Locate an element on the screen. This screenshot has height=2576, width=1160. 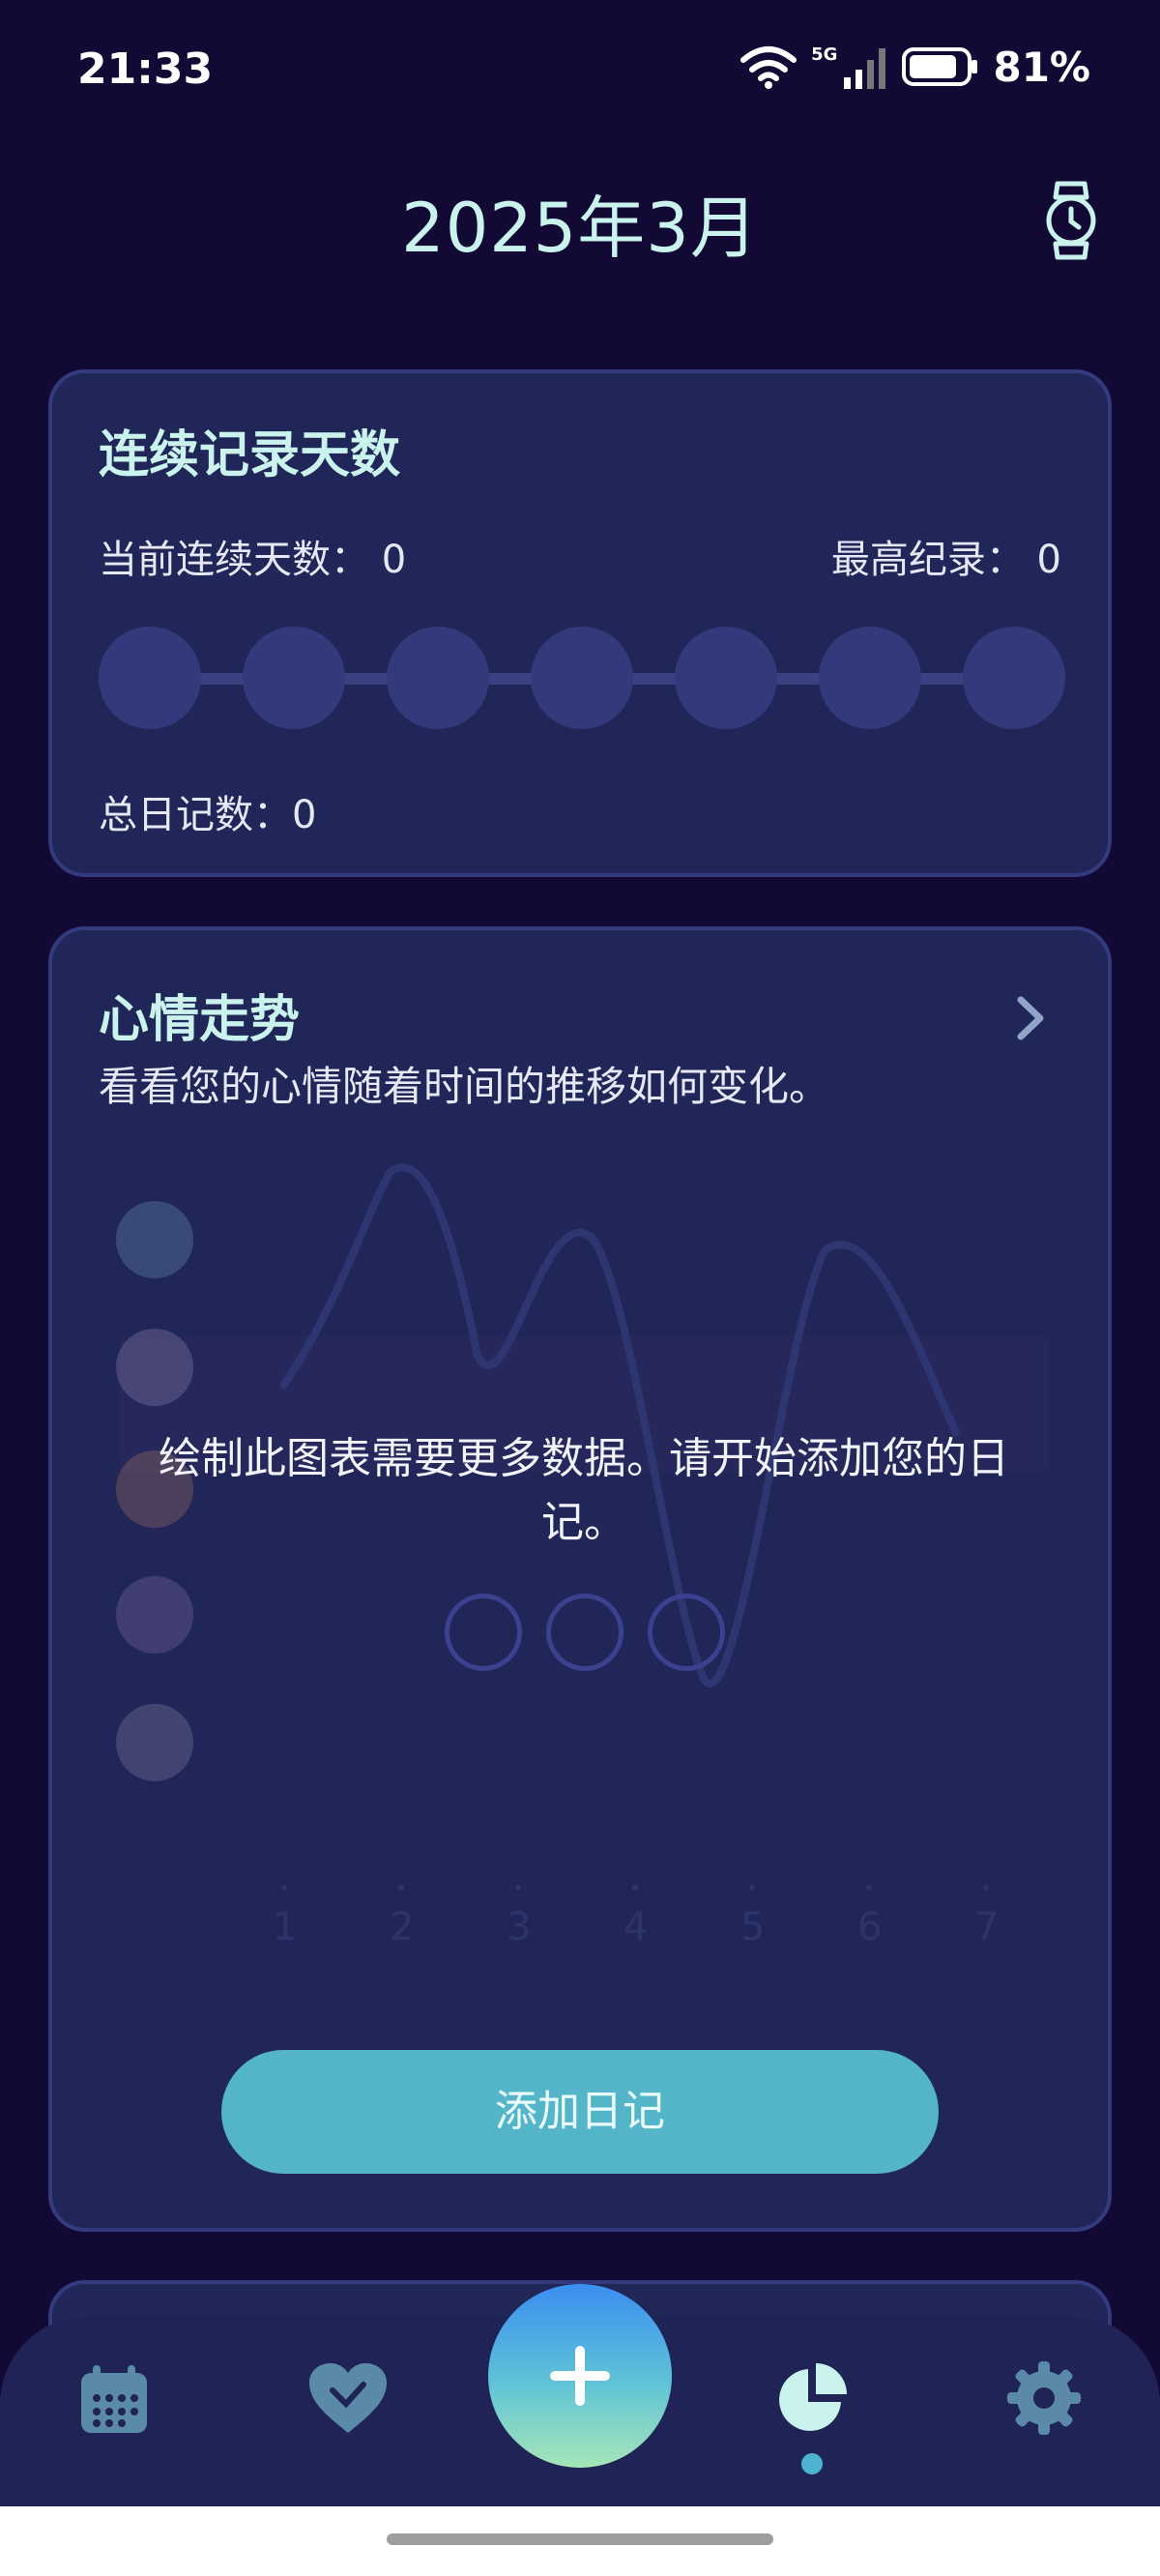
page-title: 2025年3月 is located at coordinates (580, 223).